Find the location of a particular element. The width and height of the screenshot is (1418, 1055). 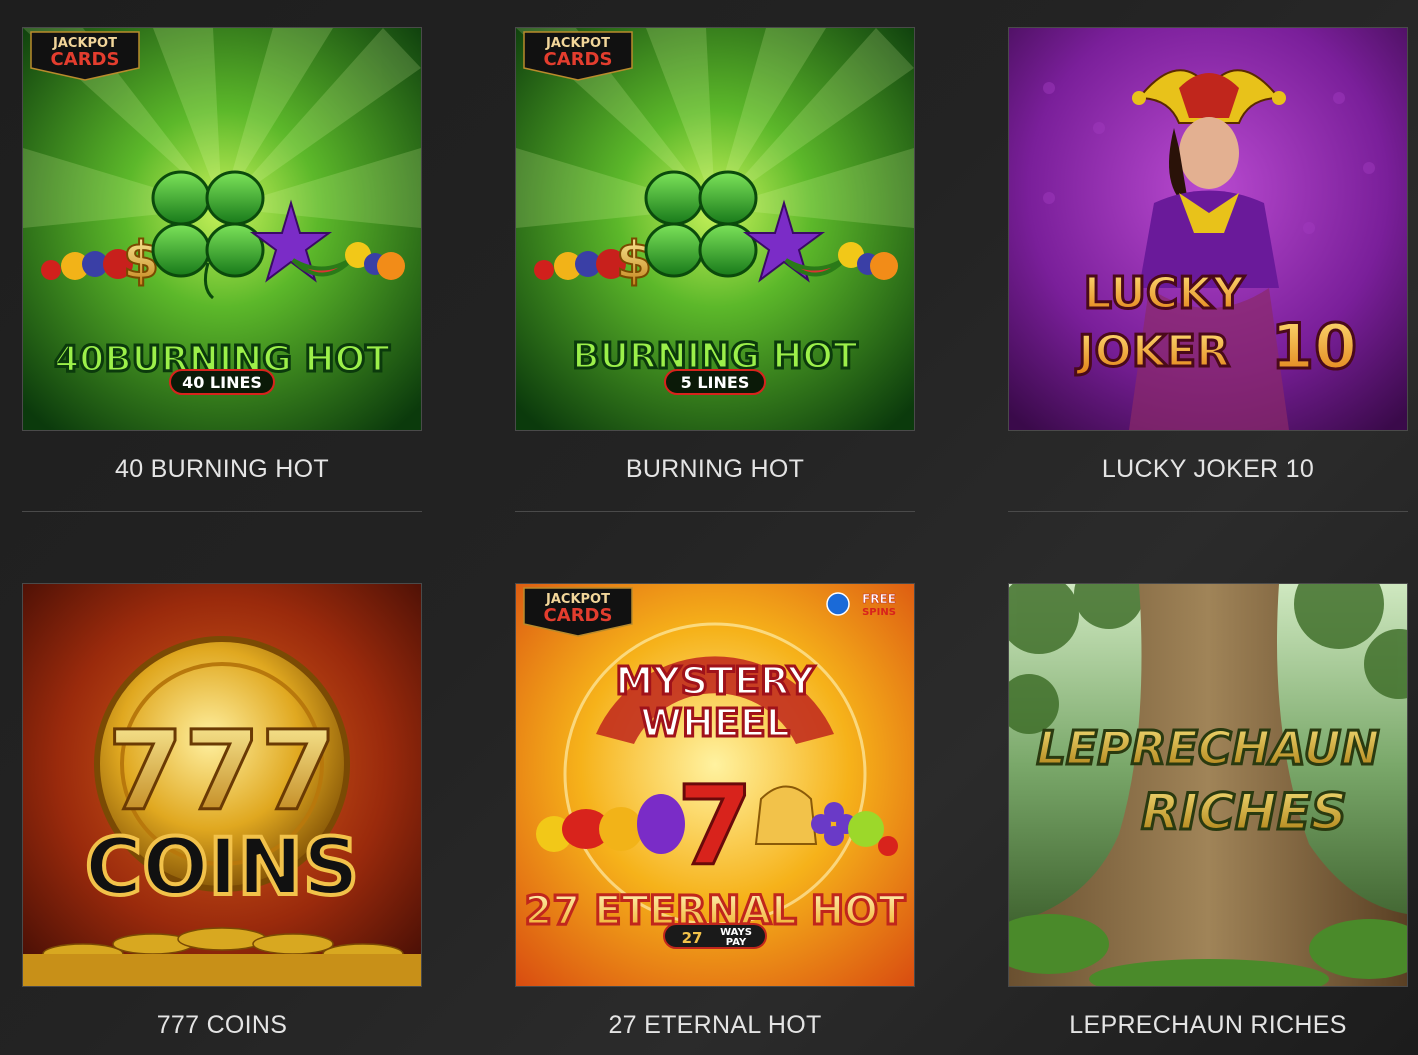

game-thumbnail-burning-hot: $ BURNING HOT 5 LINES JACKPOT CARDS is located at coordinates (715, 229).